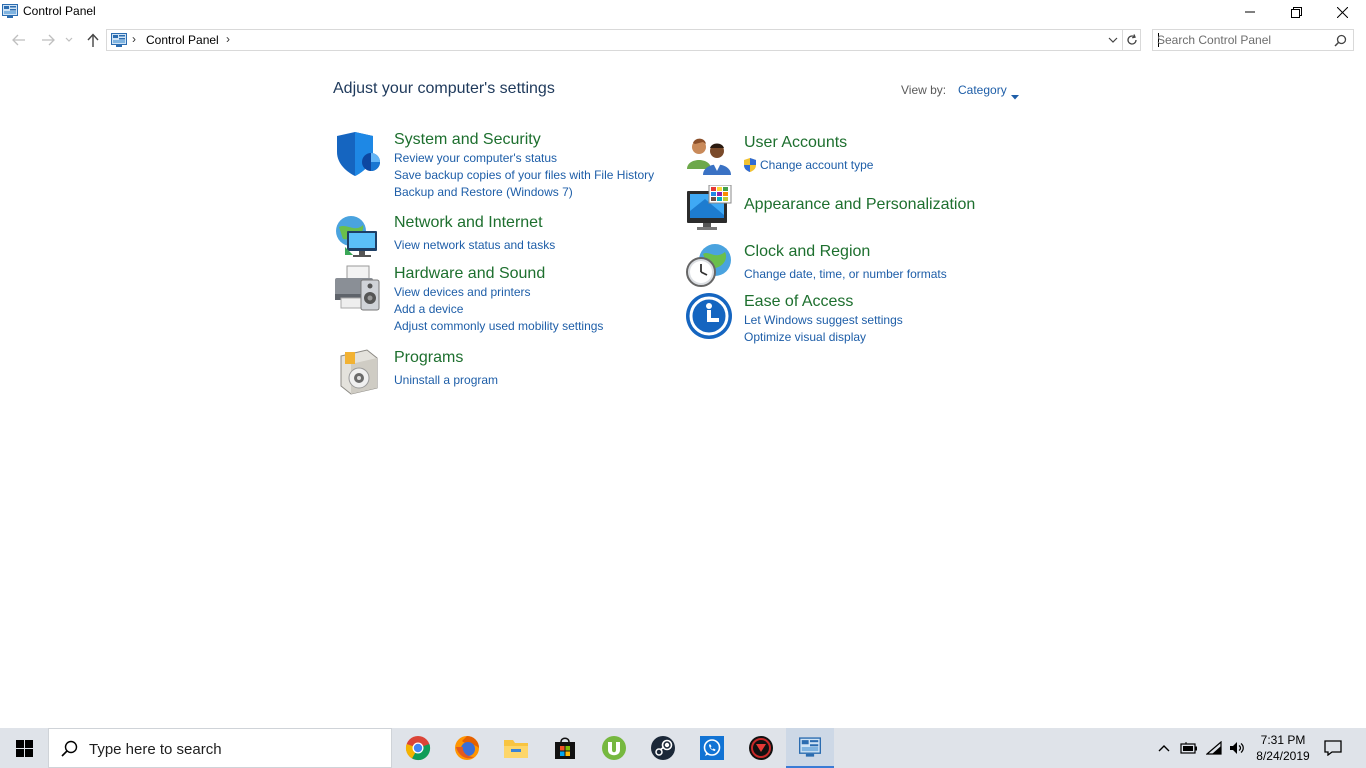 The width and height of the screenshot is (1366, 768). Describe the element at coordinates (155, 749) in the screenshot. I see `taskbar-search-placeholder: Type here to search` at that location.